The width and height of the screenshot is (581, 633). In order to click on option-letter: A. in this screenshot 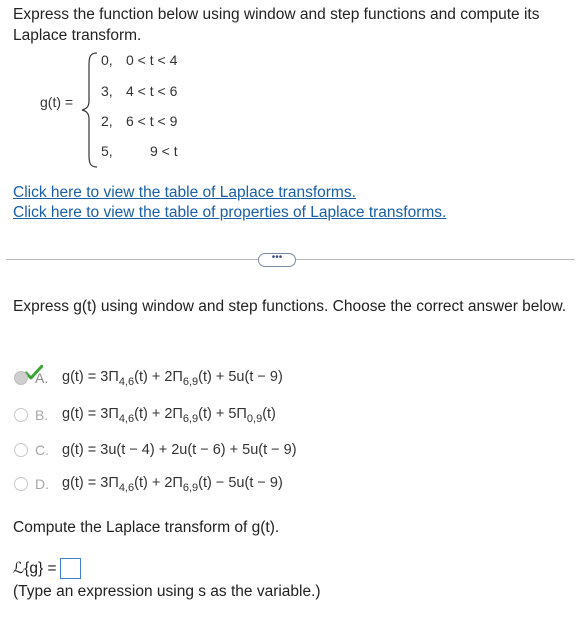, I will do `click(42, 378)`.